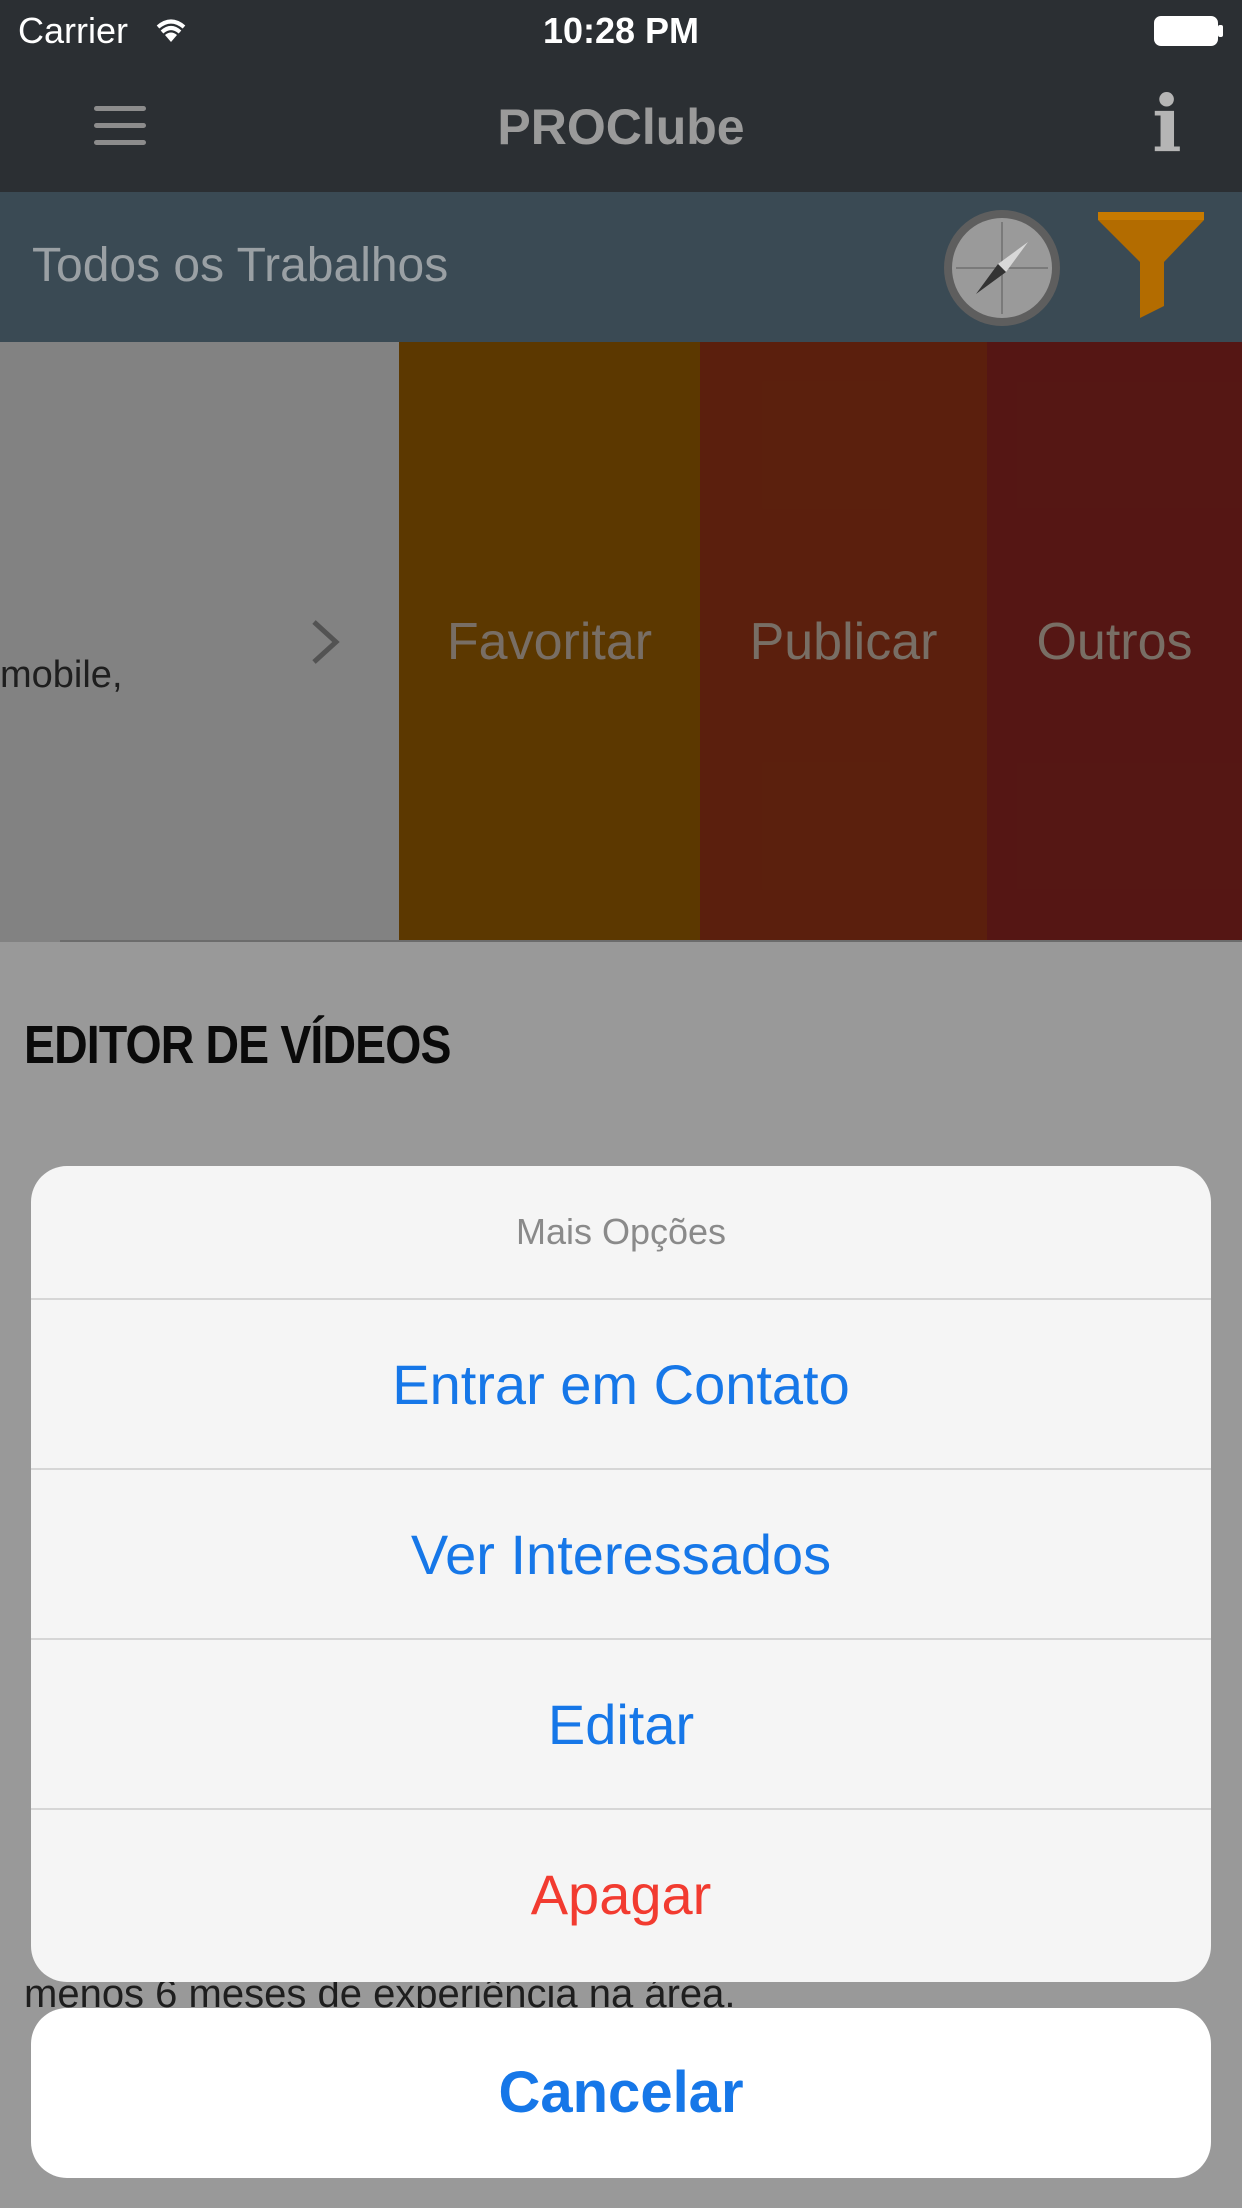 This screenshot has width=1242, height=2208. What do you see at coordinates (621, 1893) in the screenshot?
I see `apagar-button: Apagar` at bounding box center [621, 1893].